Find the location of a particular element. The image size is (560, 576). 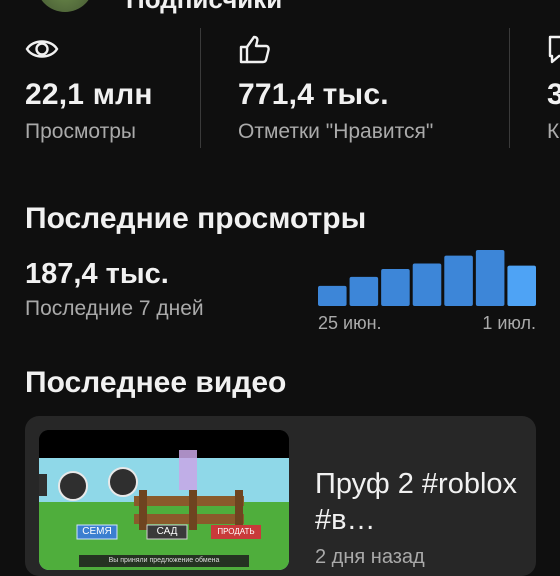

eye-icon is located at coordinates (42, 49).